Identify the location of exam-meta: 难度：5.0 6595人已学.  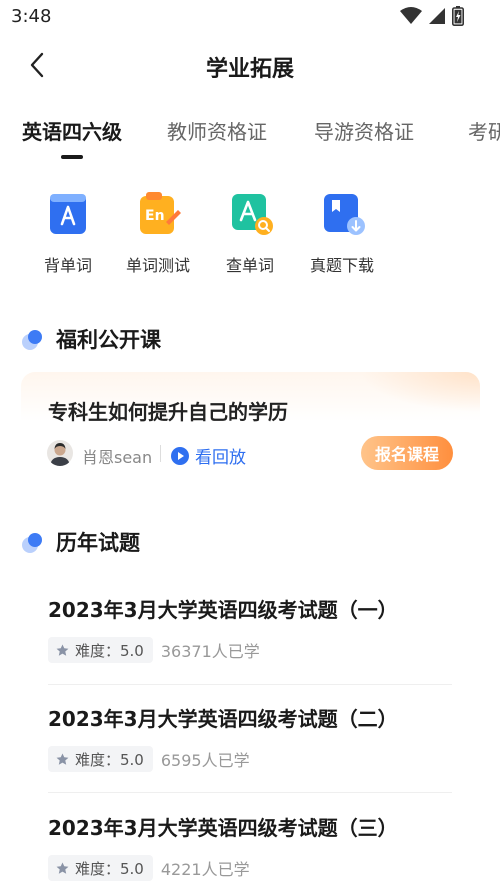
(250, 759).